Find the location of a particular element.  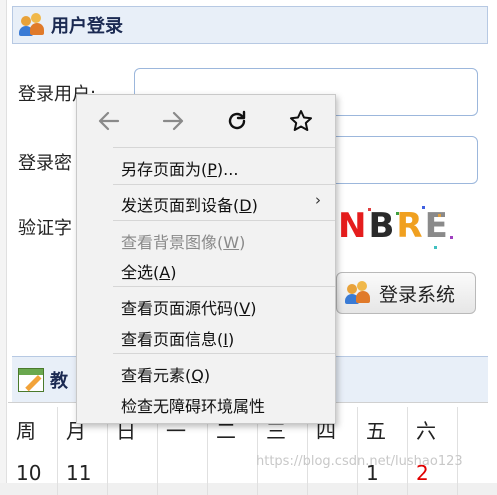

reload-button is located at coordinates (237, 121).